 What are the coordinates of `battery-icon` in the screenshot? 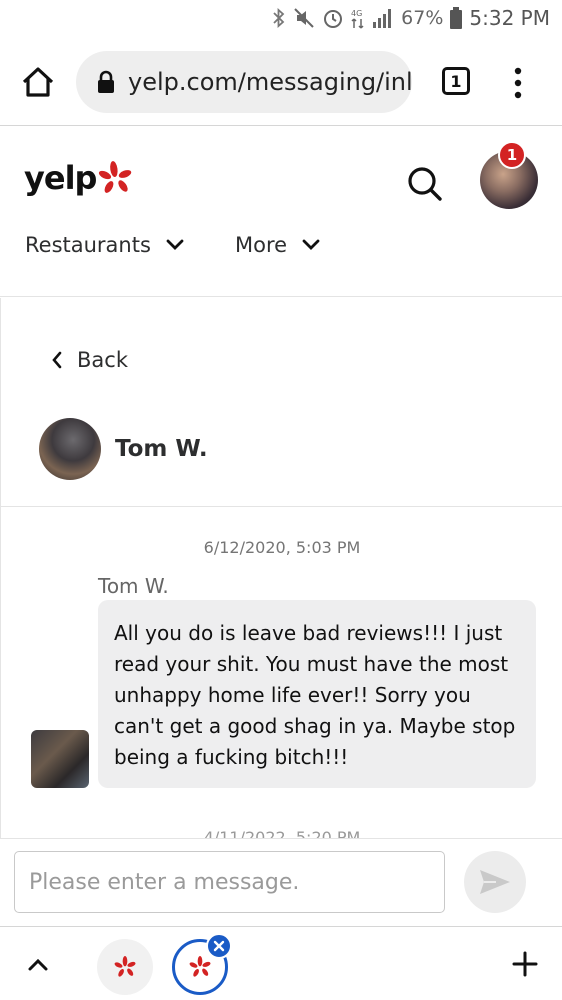 It's located at (456, 18).